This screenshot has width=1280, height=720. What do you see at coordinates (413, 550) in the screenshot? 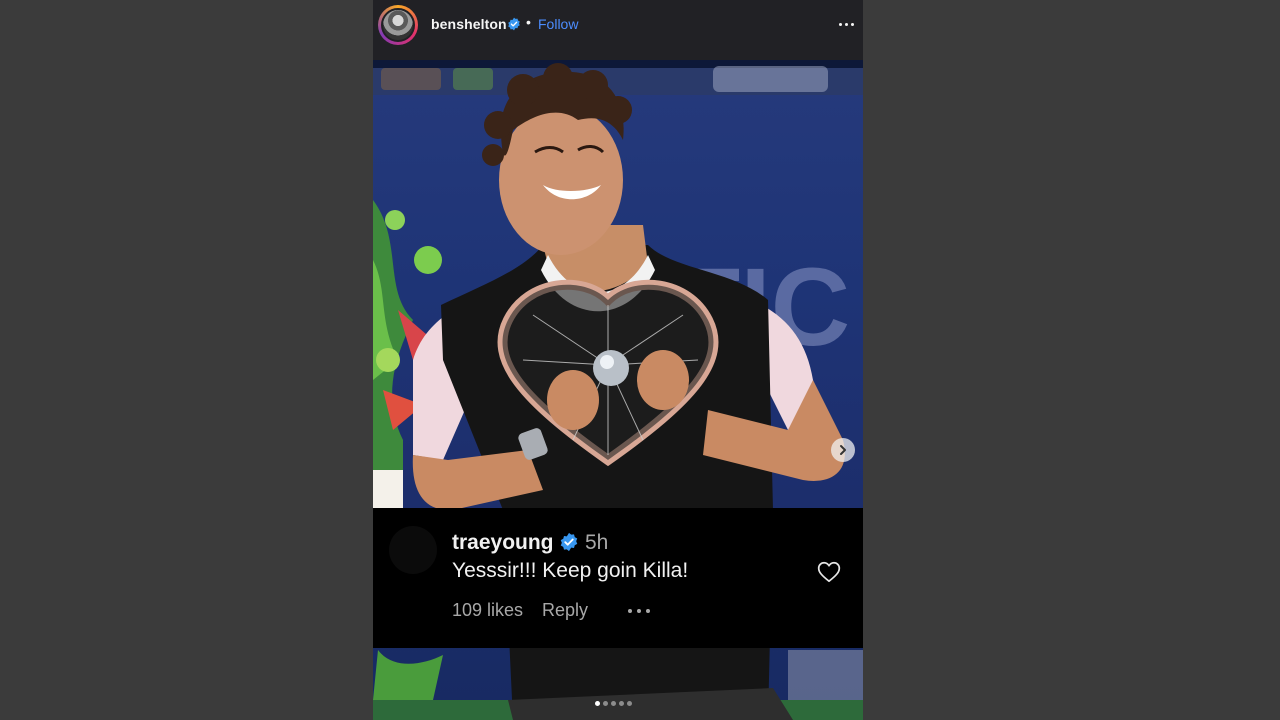
I see `commenter-avatar` at bounding box center [413, 550].